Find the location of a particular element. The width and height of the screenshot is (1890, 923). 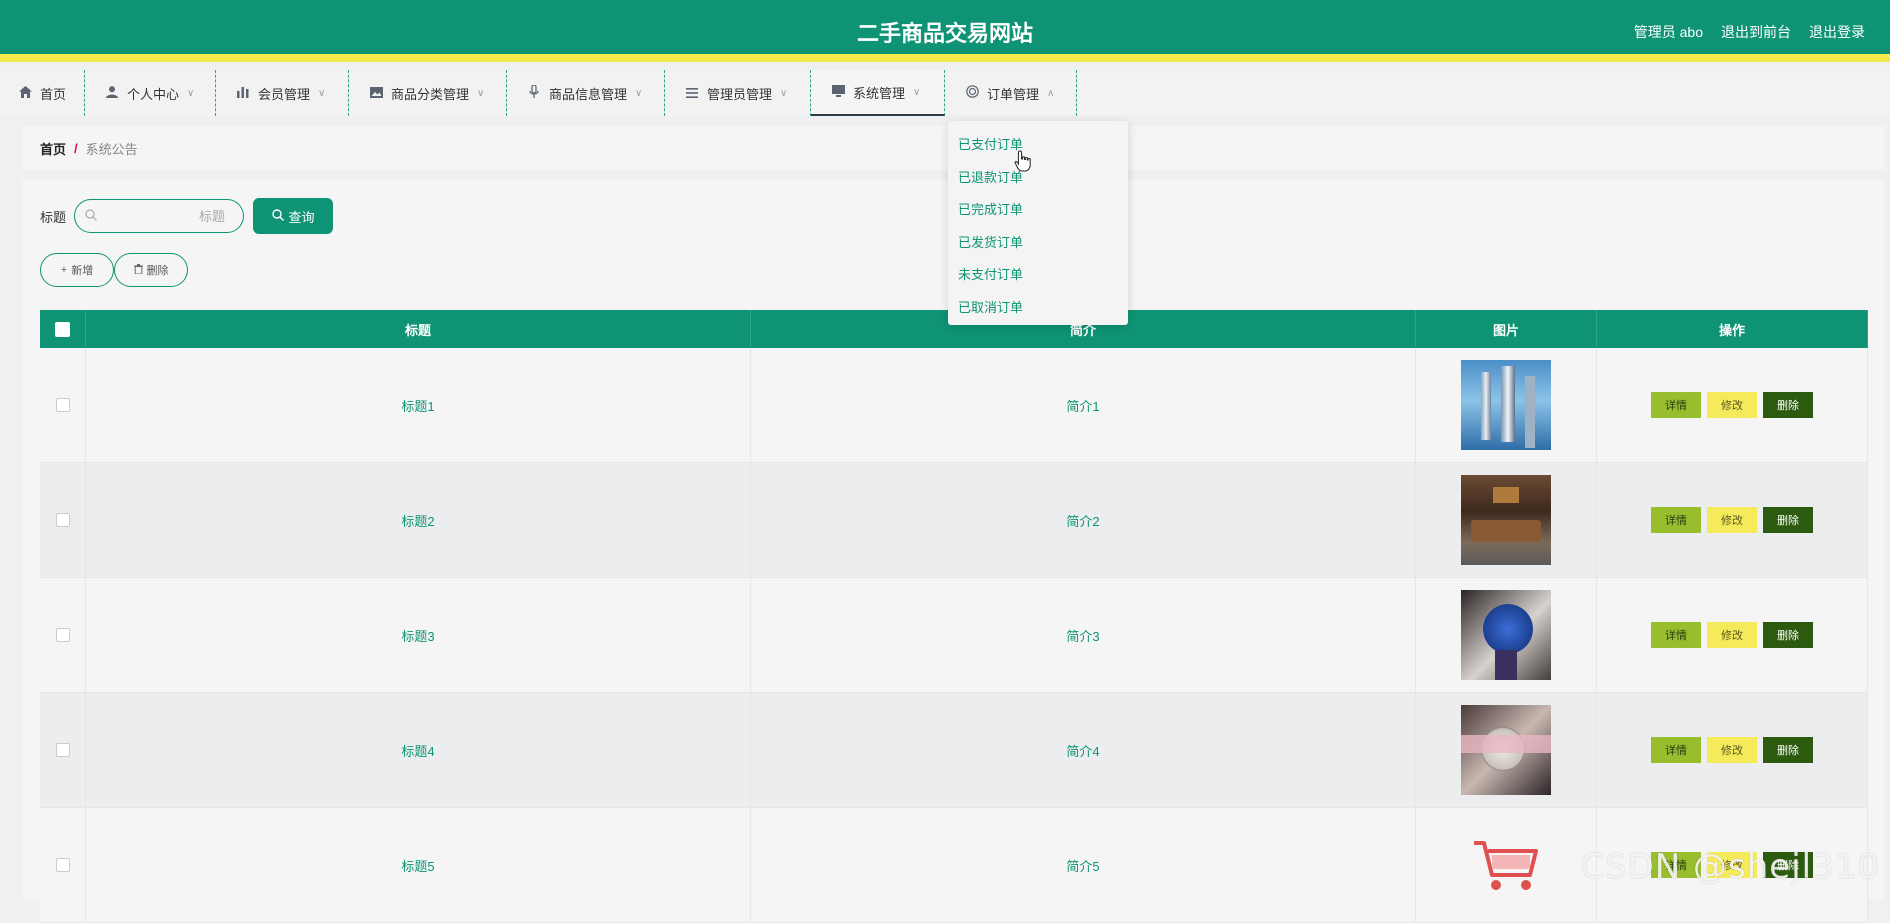

nav-item-label: 会员管理 is located at coordinates (284, 94).